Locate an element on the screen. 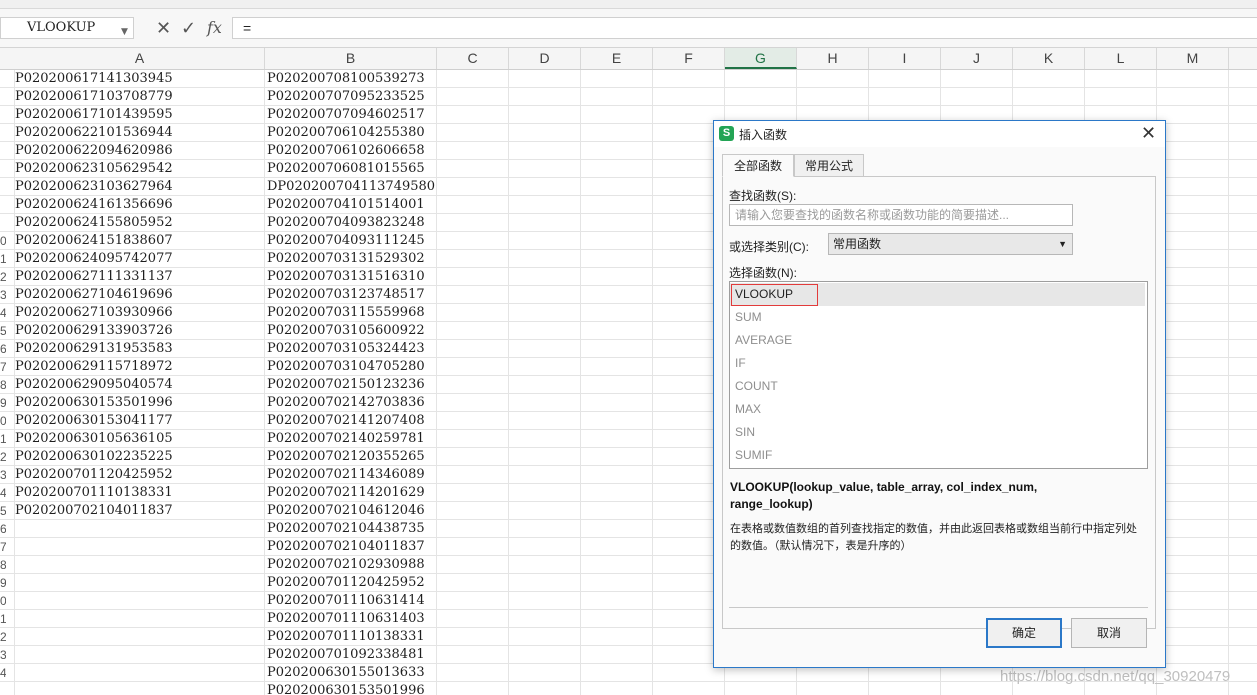 The width and height of the screenshot is (1257, 695). cell-a: P020200630153501996 is located at coordinates (94, 403).